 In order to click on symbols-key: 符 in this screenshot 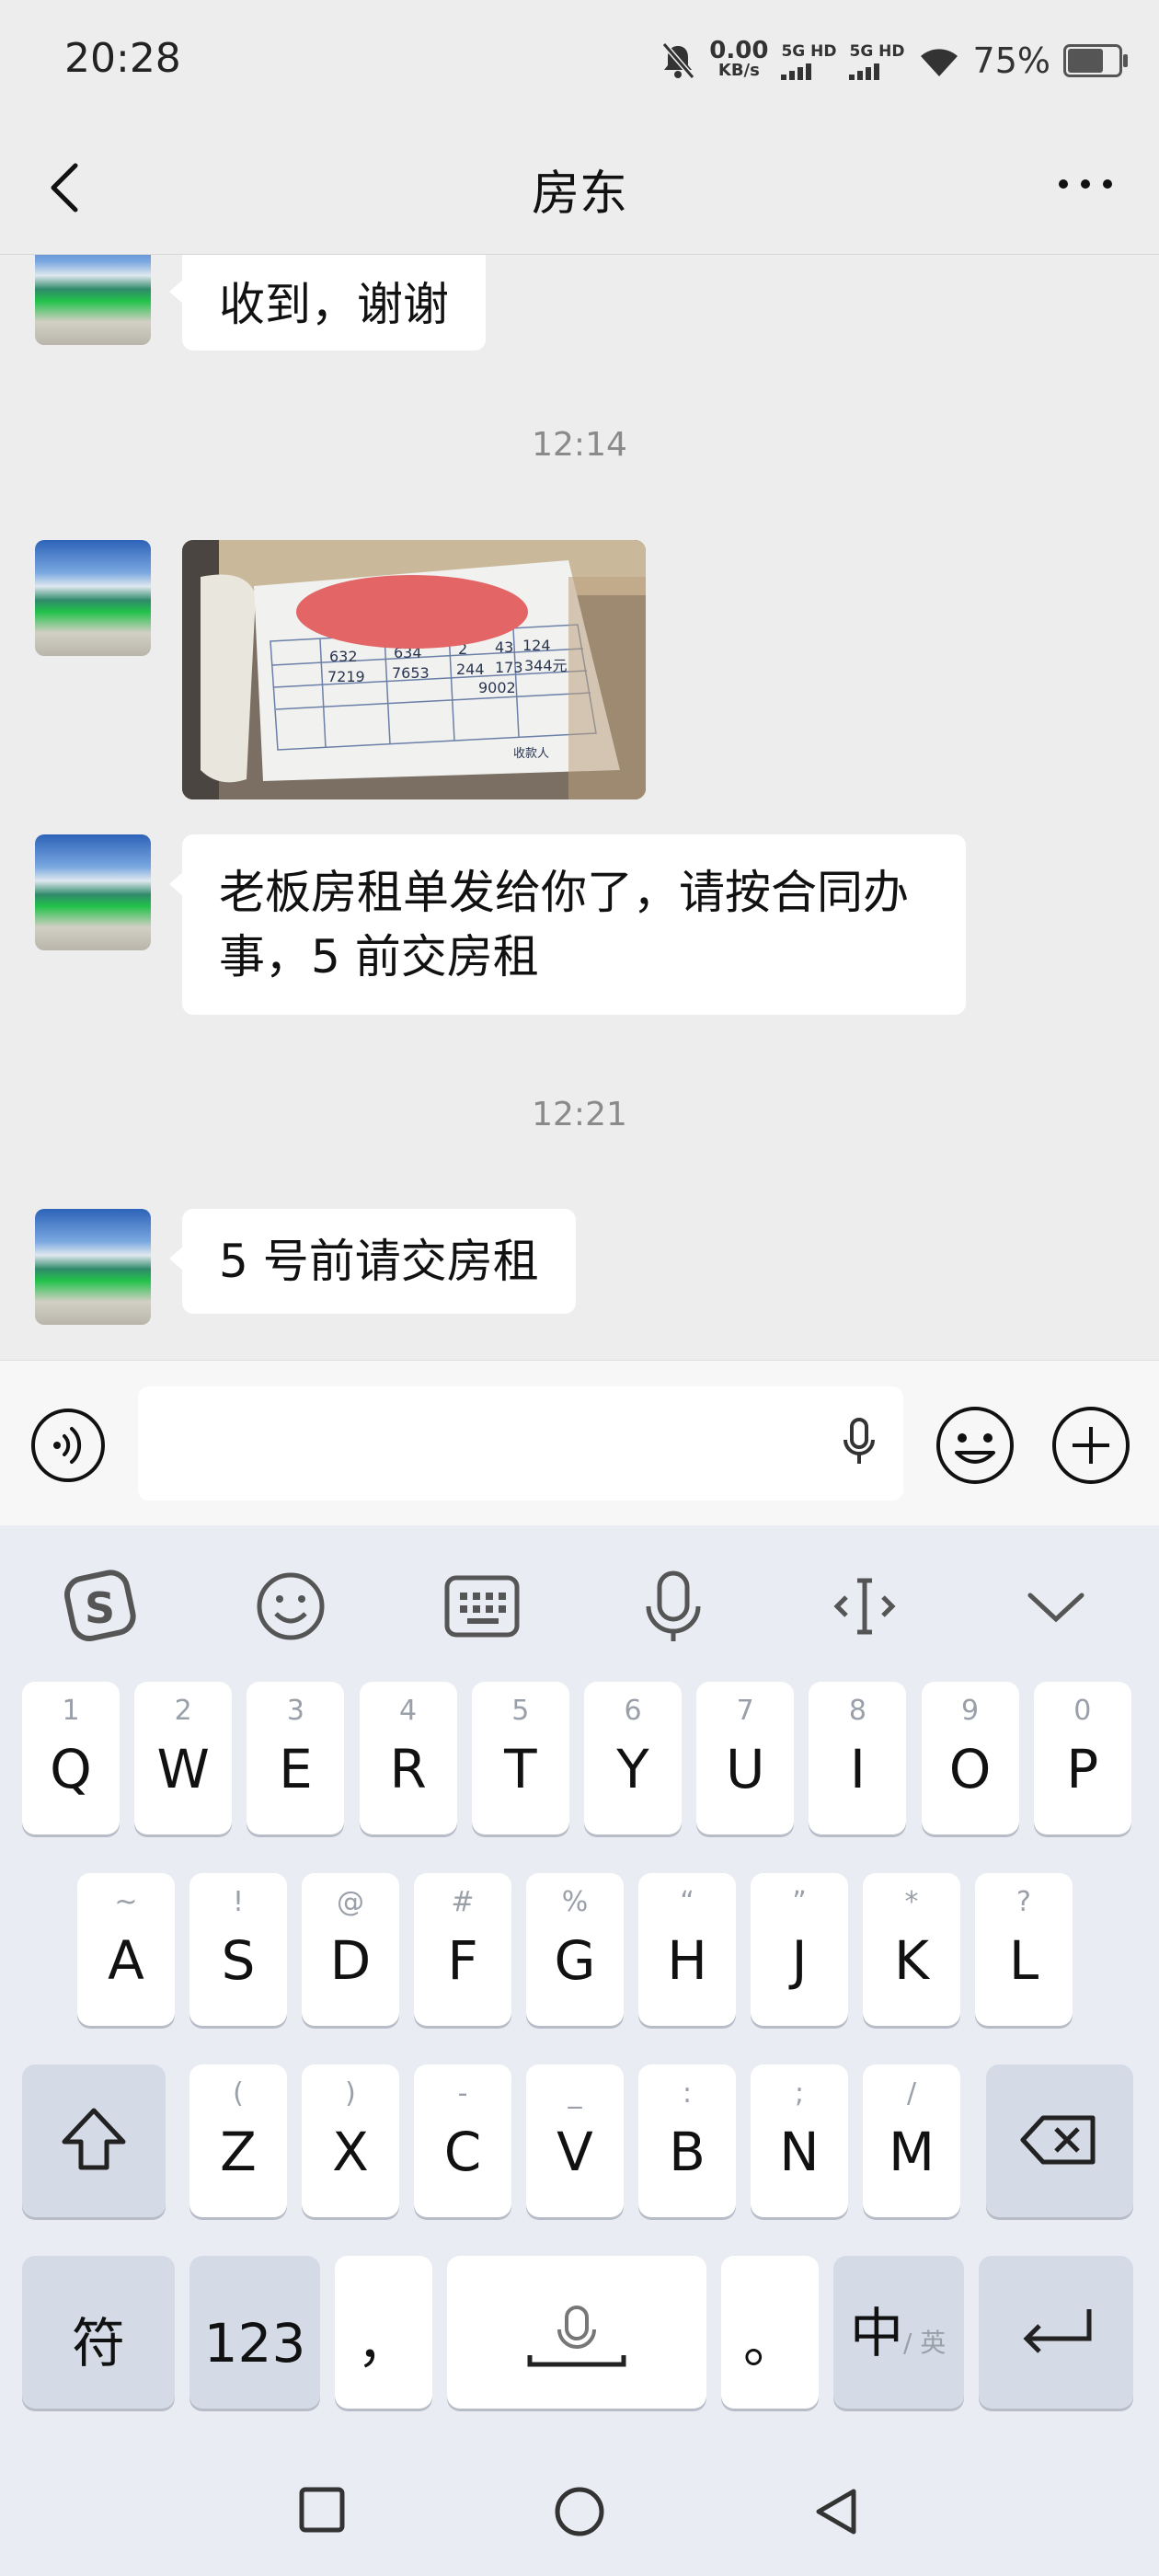, I will do `click(98, 2332)`.